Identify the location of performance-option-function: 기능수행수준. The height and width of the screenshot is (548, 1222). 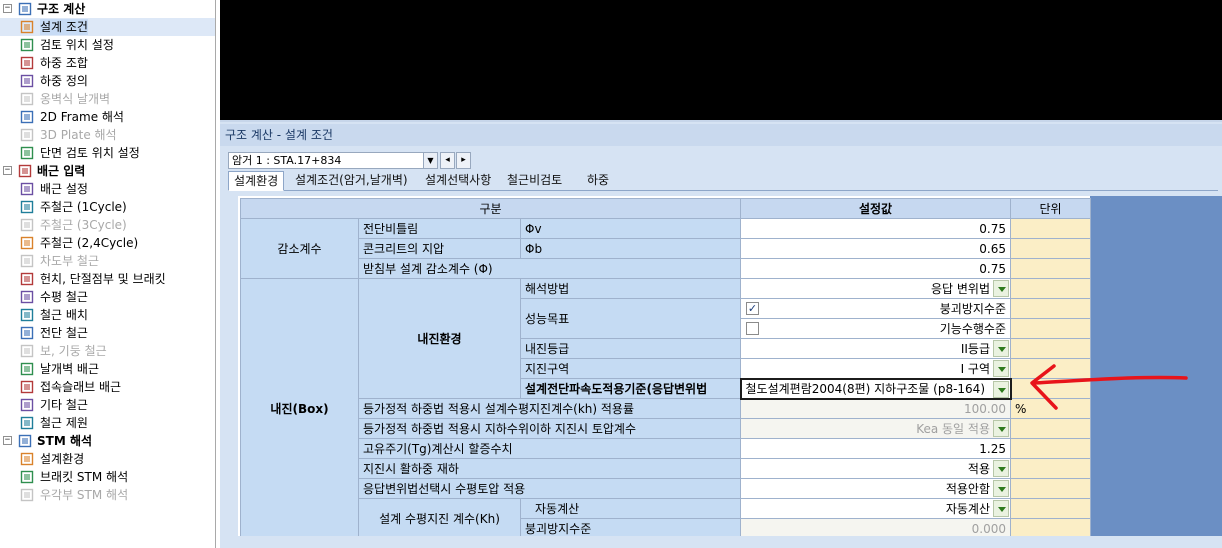
(875, 328).